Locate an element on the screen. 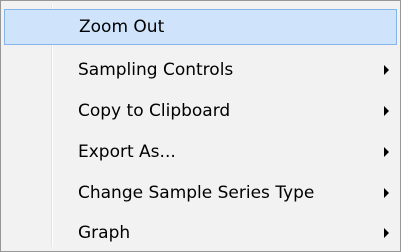  menu-item-label: Sampling Controls is located at coordinates (156, 70).